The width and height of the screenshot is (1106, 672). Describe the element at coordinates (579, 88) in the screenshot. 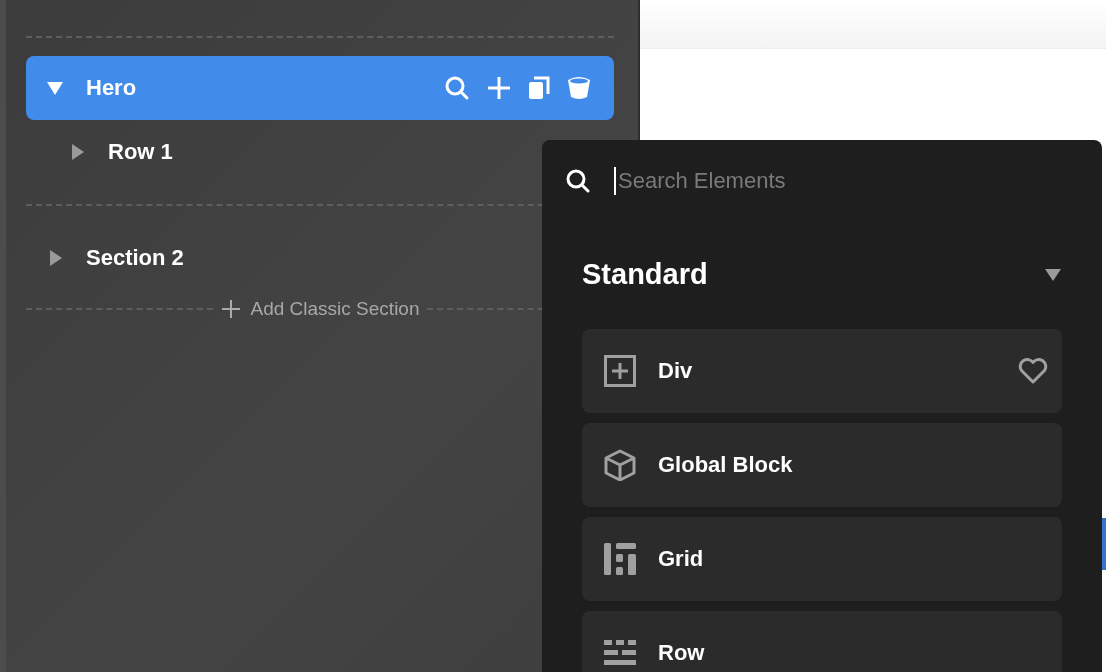

I see `trash-icon` at that location.